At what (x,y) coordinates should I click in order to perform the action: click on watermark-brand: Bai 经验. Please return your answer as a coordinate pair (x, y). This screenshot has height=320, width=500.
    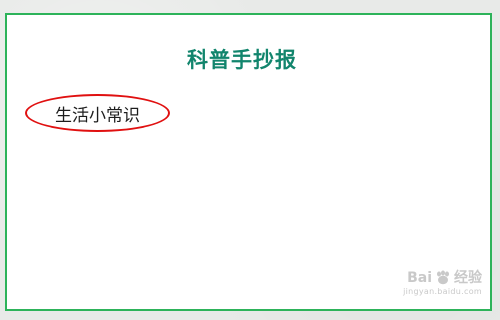
    Looking at the image, I should click on (442, 278).